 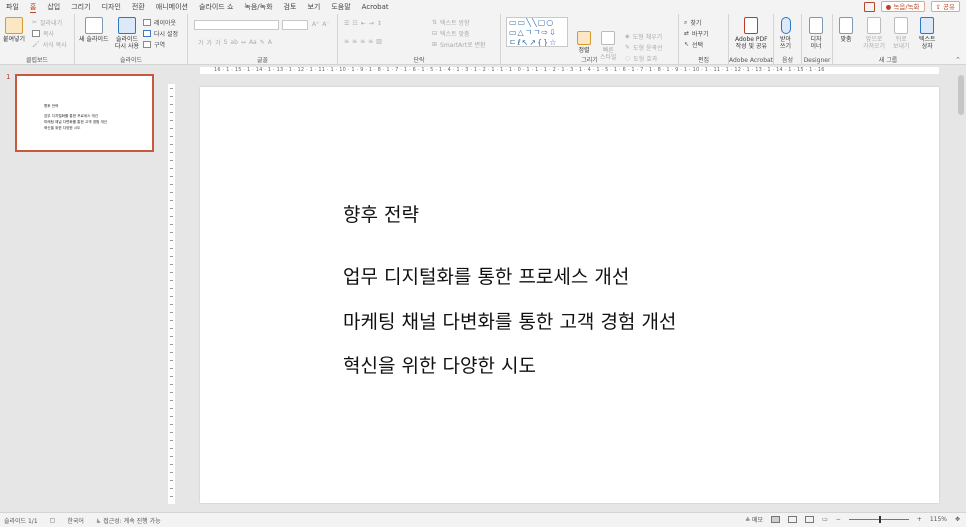 I want to click on menu-right: ● 녹음/녹화 ⇪ 공유, so click(x=911, y=6).